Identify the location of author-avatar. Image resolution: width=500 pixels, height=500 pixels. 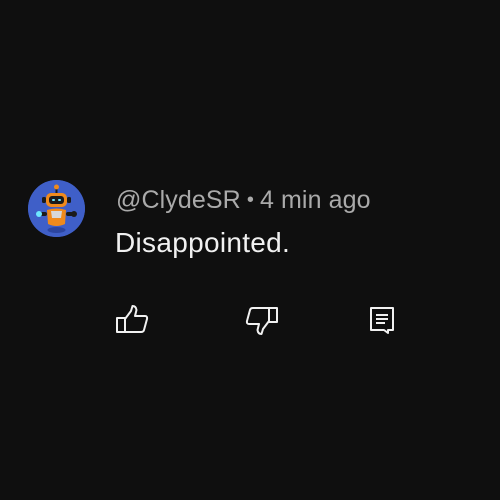
(56, 208).